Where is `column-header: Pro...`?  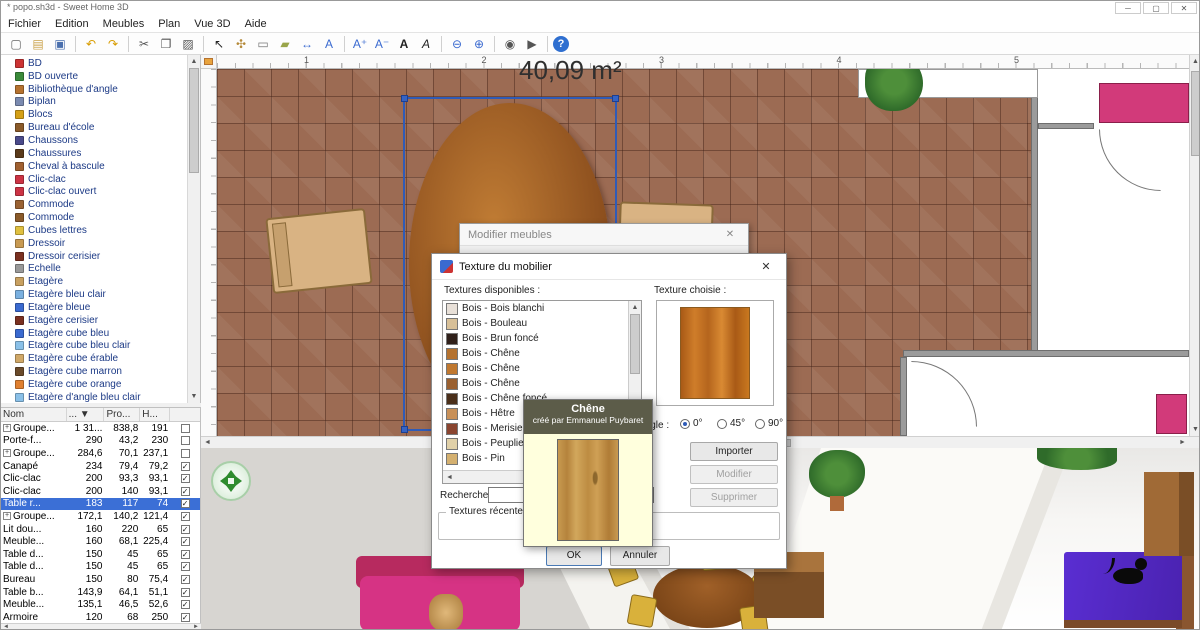 column-header: Pro... is located at coordinates (122, 414).